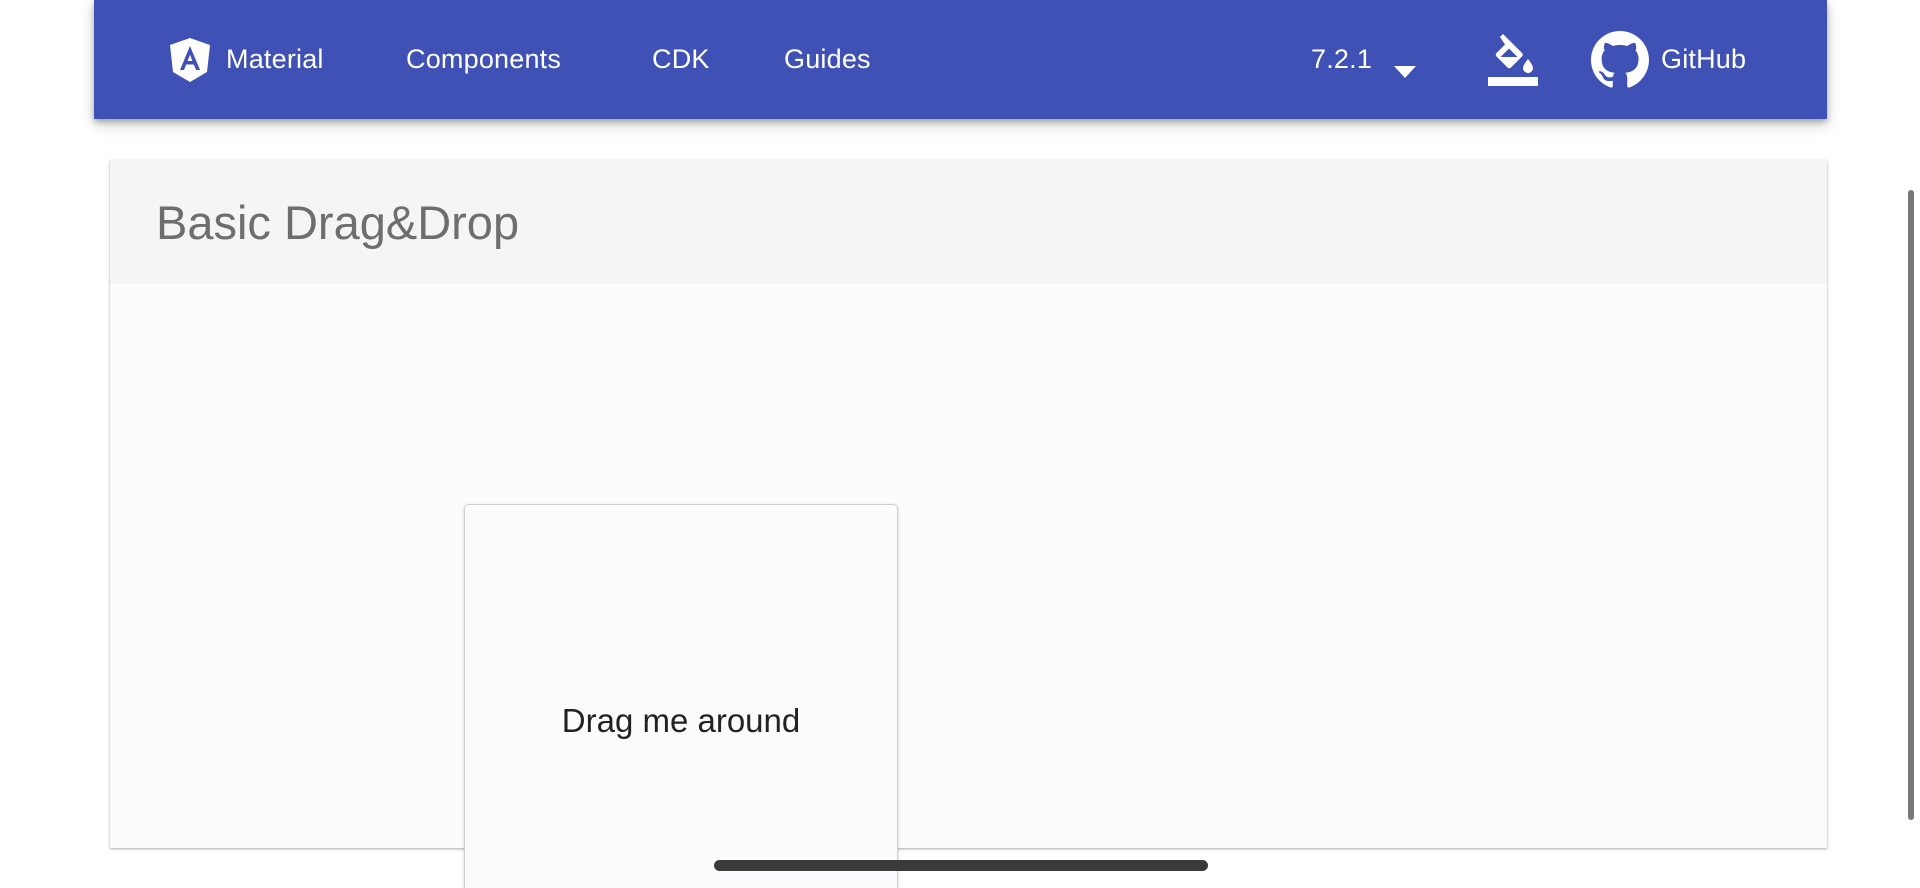  I want to click on nav-material-home: Material, so click(246, 59).